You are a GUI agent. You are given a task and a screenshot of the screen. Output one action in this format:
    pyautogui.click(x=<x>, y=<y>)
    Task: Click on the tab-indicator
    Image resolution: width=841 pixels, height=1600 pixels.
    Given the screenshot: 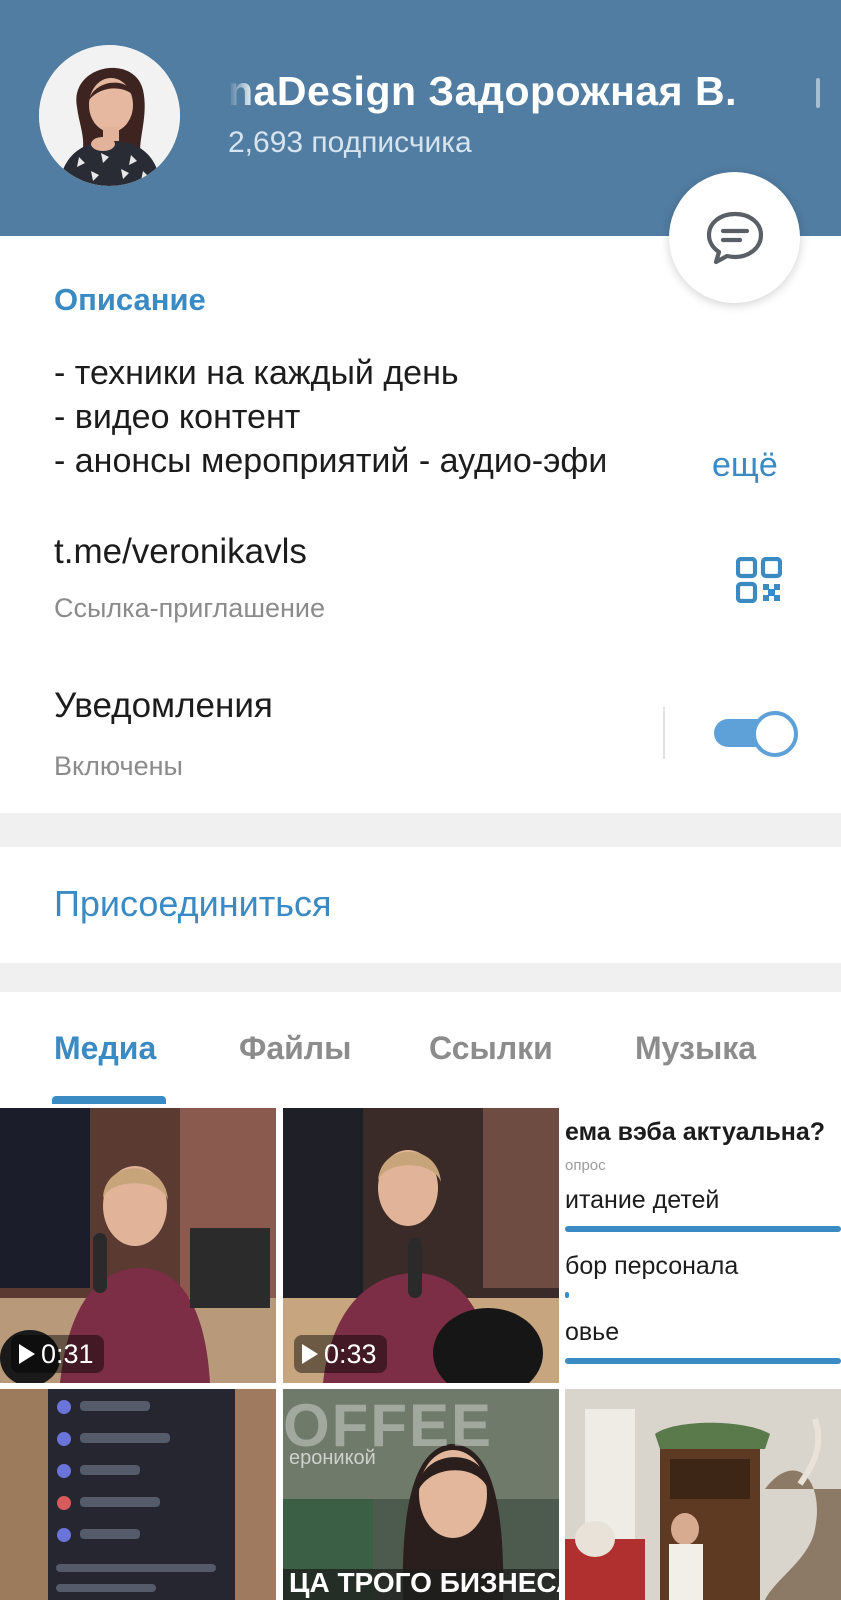 What is the action you would take?
    pyautogui.click(x=109, y=1100)
    